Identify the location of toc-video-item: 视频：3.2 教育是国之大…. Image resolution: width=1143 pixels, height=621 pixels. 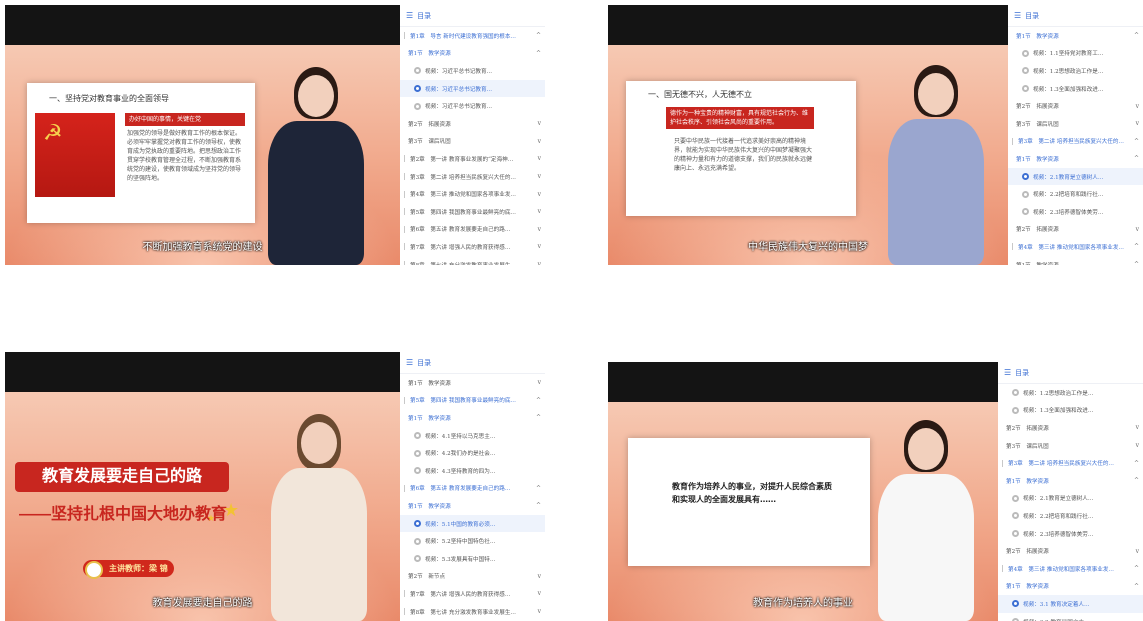
(1070, 617).